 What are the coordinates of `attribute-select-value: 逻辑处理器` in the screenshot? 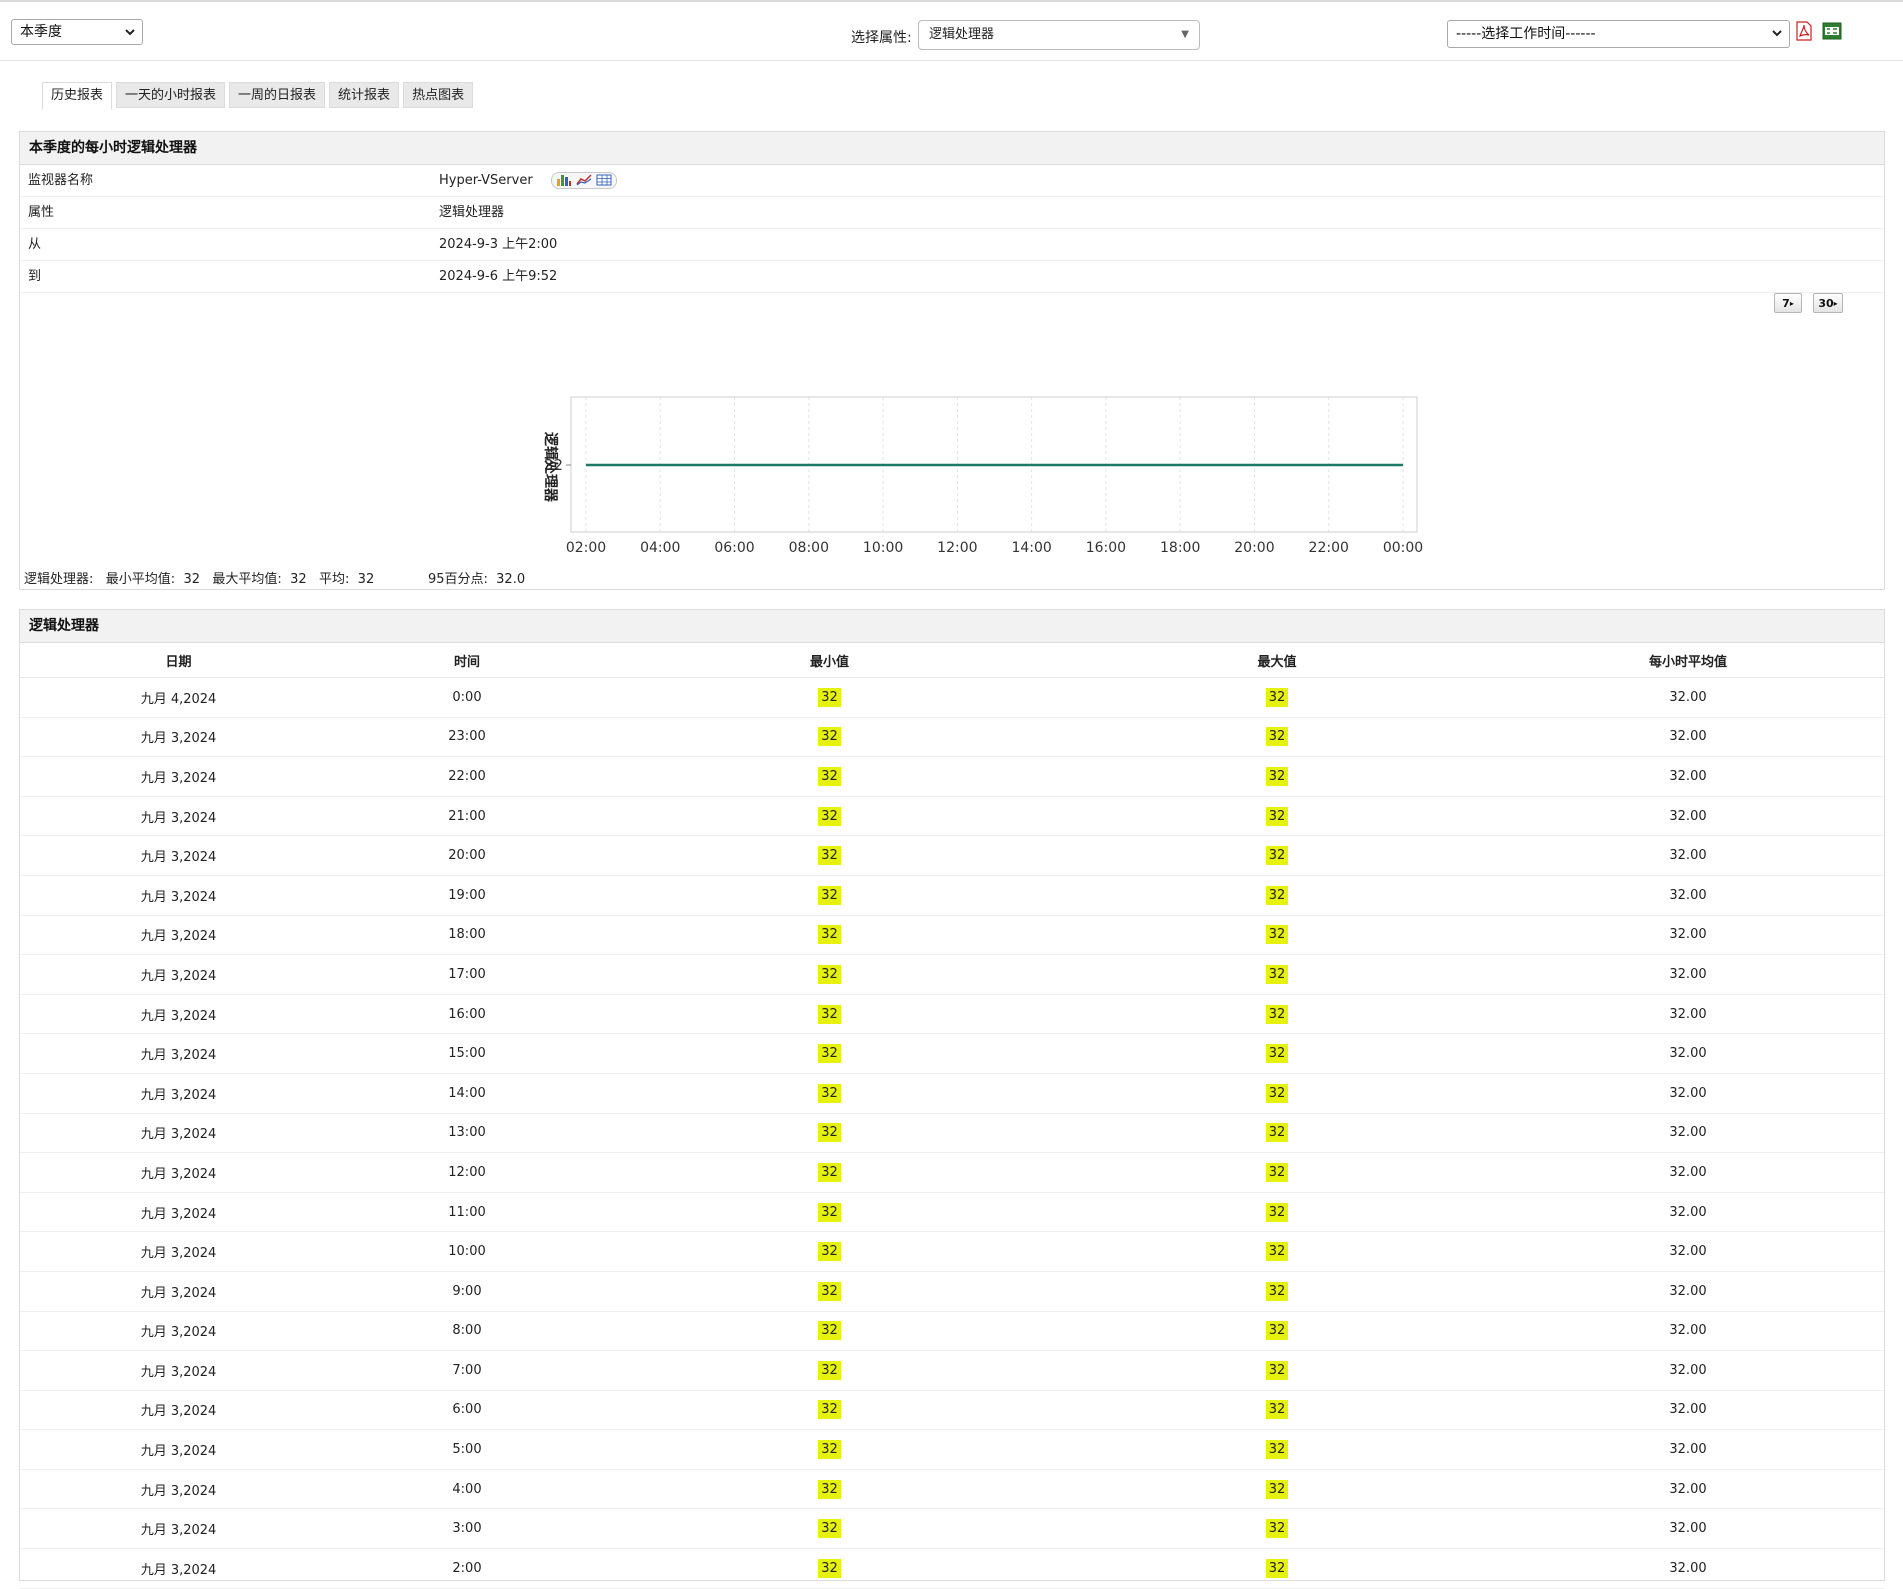 It's located at (962, 34).